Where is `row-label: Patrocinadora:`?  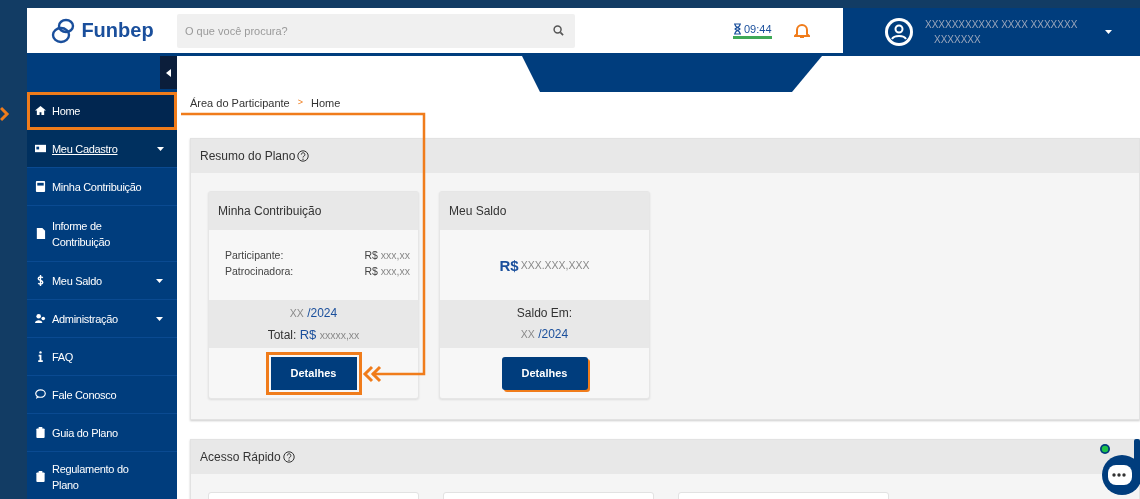 row-label: Patrocinadora: is located at coordinates (259, 271).